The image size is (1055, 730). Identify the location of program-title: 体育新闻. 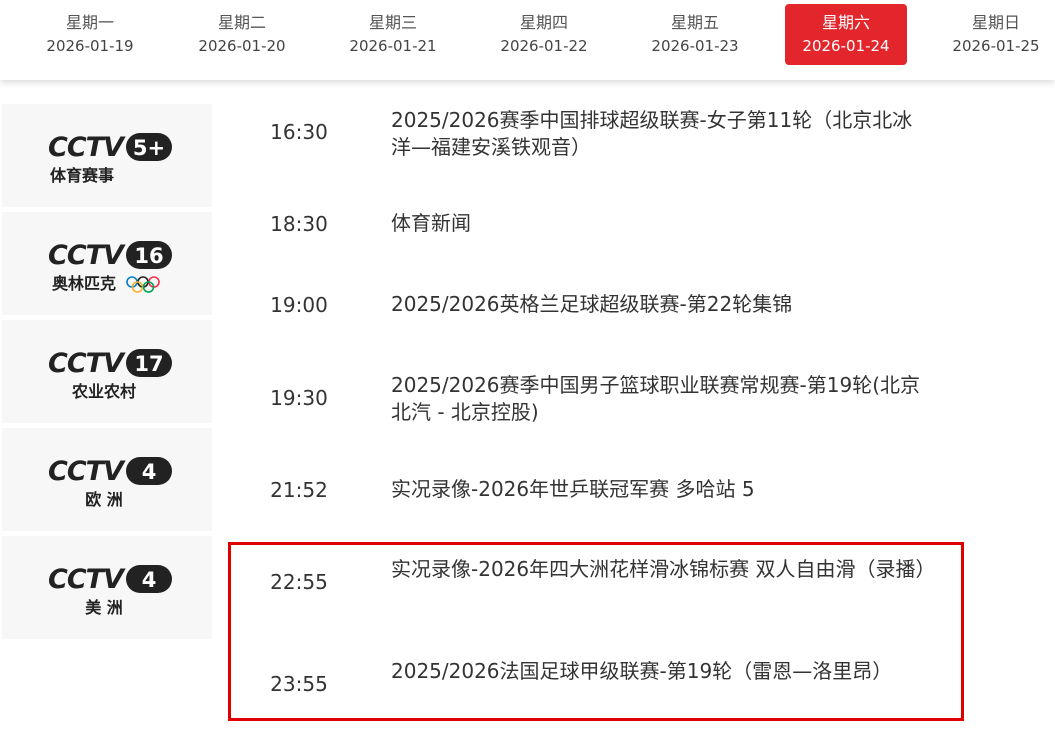
(661, 223).